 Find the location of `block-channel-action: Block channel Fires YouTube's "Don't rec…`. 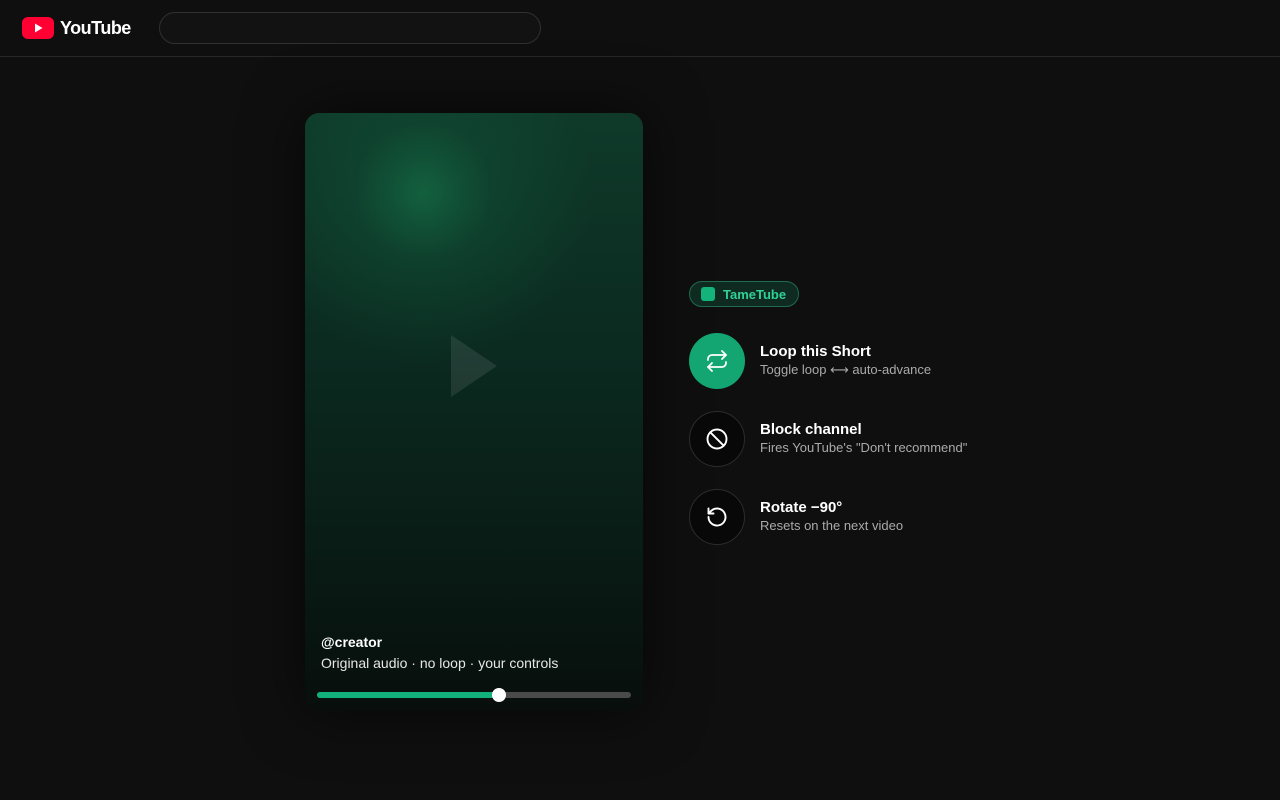

block-channel-action: Block channel Fires YouTube's "Don't rec… is located at coordinates (869, 439).